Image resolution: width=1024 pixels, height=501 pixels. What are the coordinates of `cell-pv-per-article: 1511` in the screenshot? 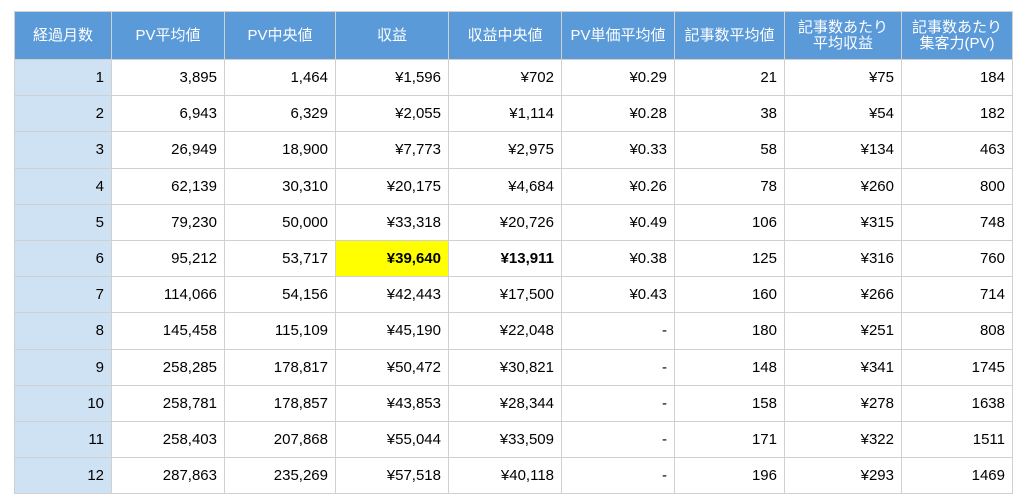 It's located at (957, 439).